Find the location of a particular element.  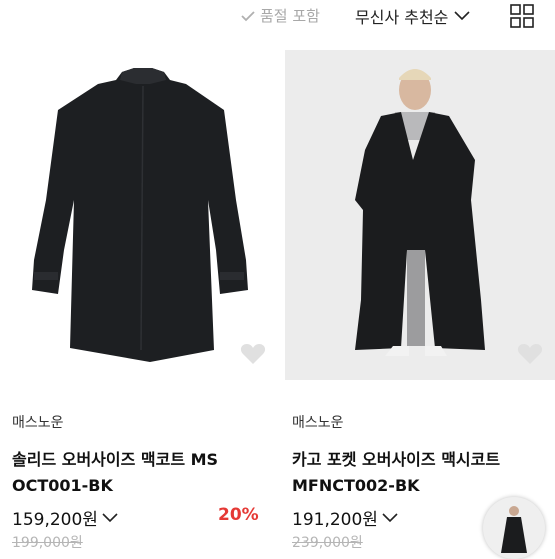

include-soldout-toggle: 품절 포함 is located at coordinates (280, 15).